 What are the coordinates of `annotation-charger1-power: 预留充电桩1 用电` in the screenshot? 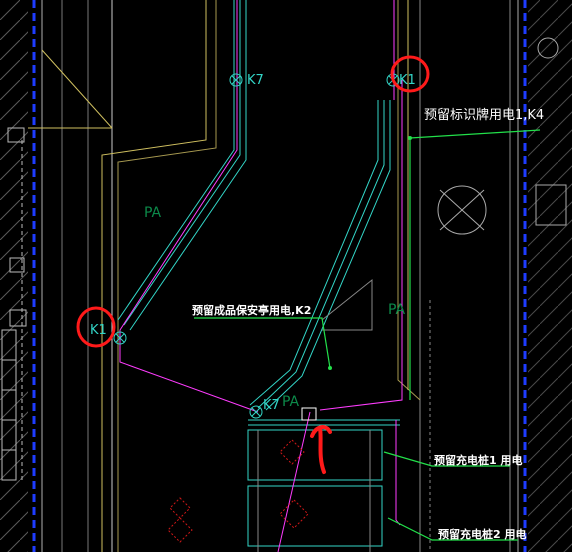 It's located at (478, 460).